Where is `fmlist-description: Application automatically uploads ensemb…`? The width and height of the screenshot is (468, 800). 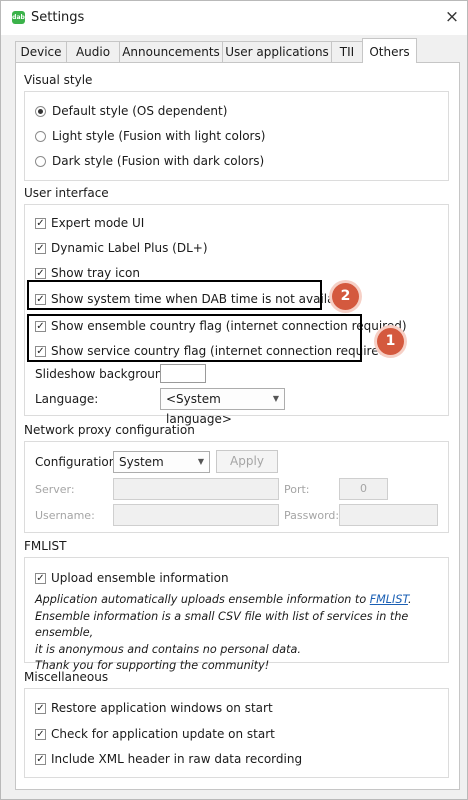
fmlist-description: Application automatically uploads ensemb… is located at coordinates (240, 633).